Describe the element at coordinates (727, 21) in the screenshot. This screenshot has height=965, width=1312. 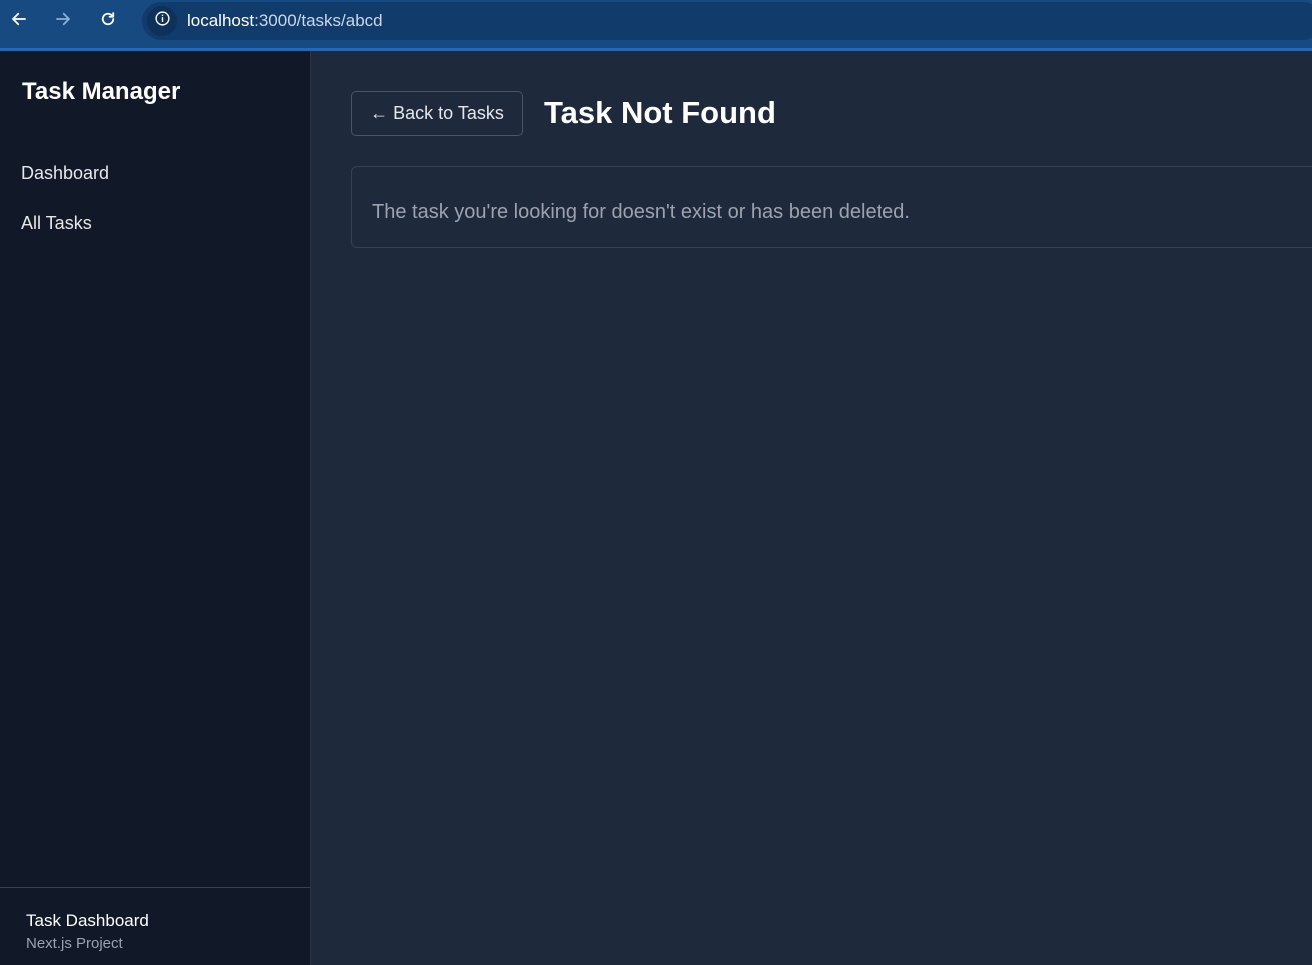
I see `address-bar: localhost:3000/tasks/abcd` at that location.